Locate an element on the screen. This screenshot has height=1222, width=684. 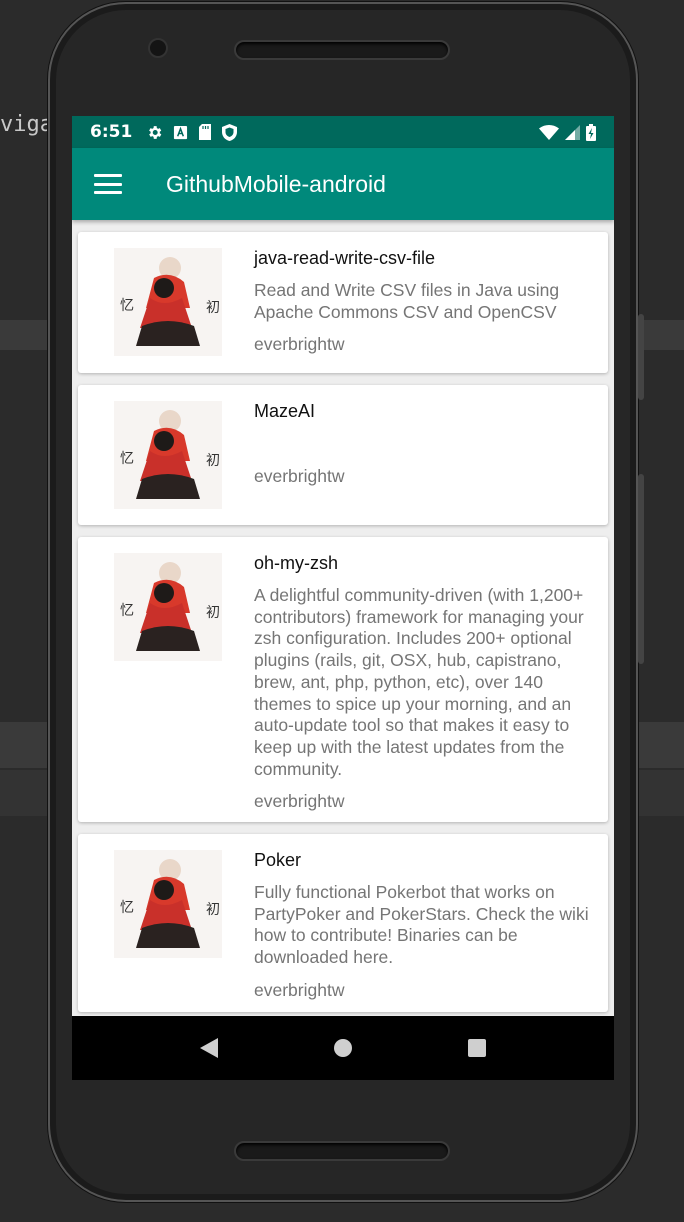
navigation-bar is located at coordinates (343, 1048).